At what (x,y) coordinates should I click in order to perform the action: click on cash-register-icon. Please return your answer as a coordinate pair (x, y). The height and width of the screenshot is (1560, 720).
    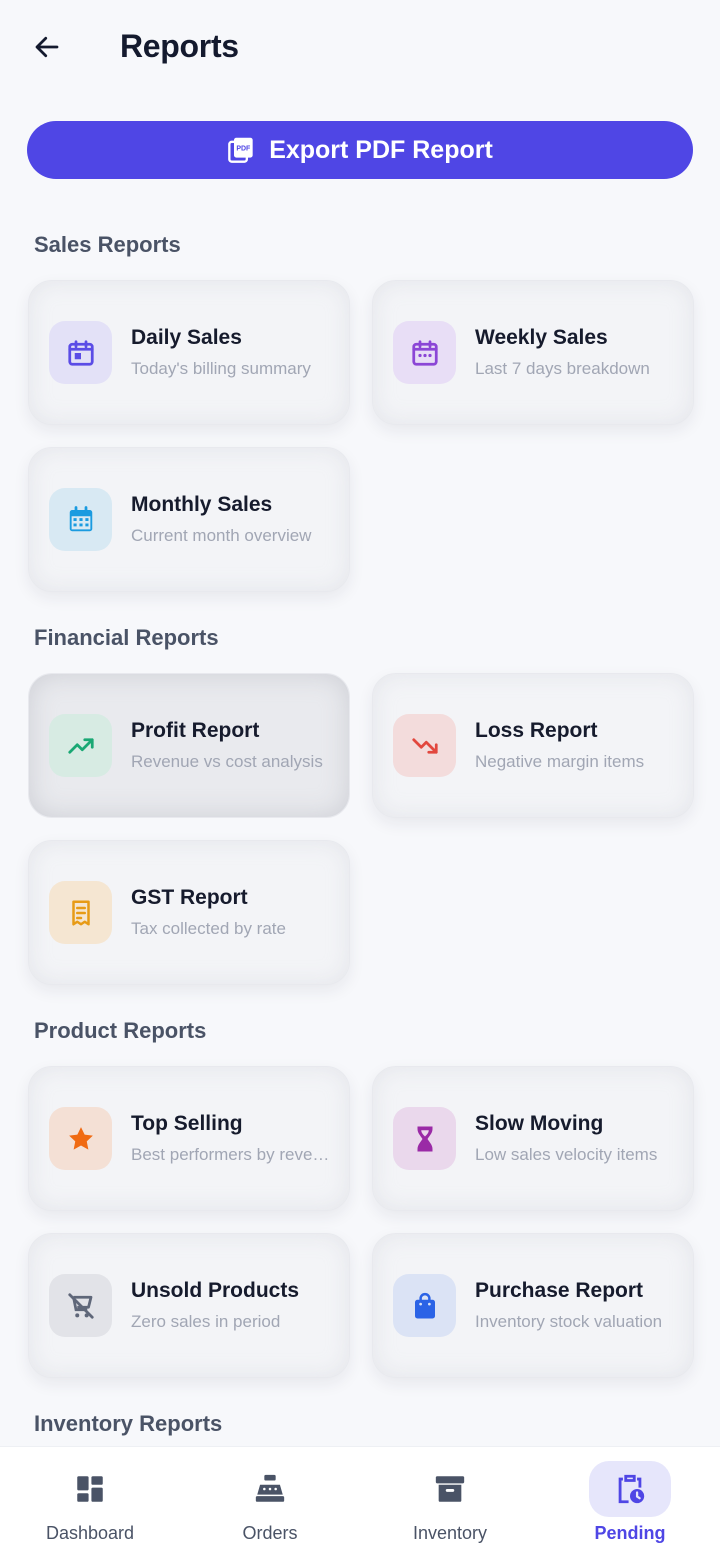
    Looking at the image, I should click on (270, 1489).